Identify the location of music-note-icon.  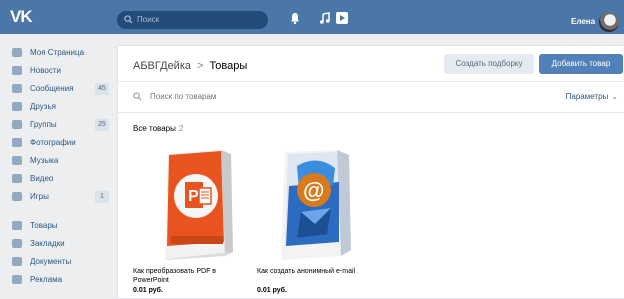
(325, 18).